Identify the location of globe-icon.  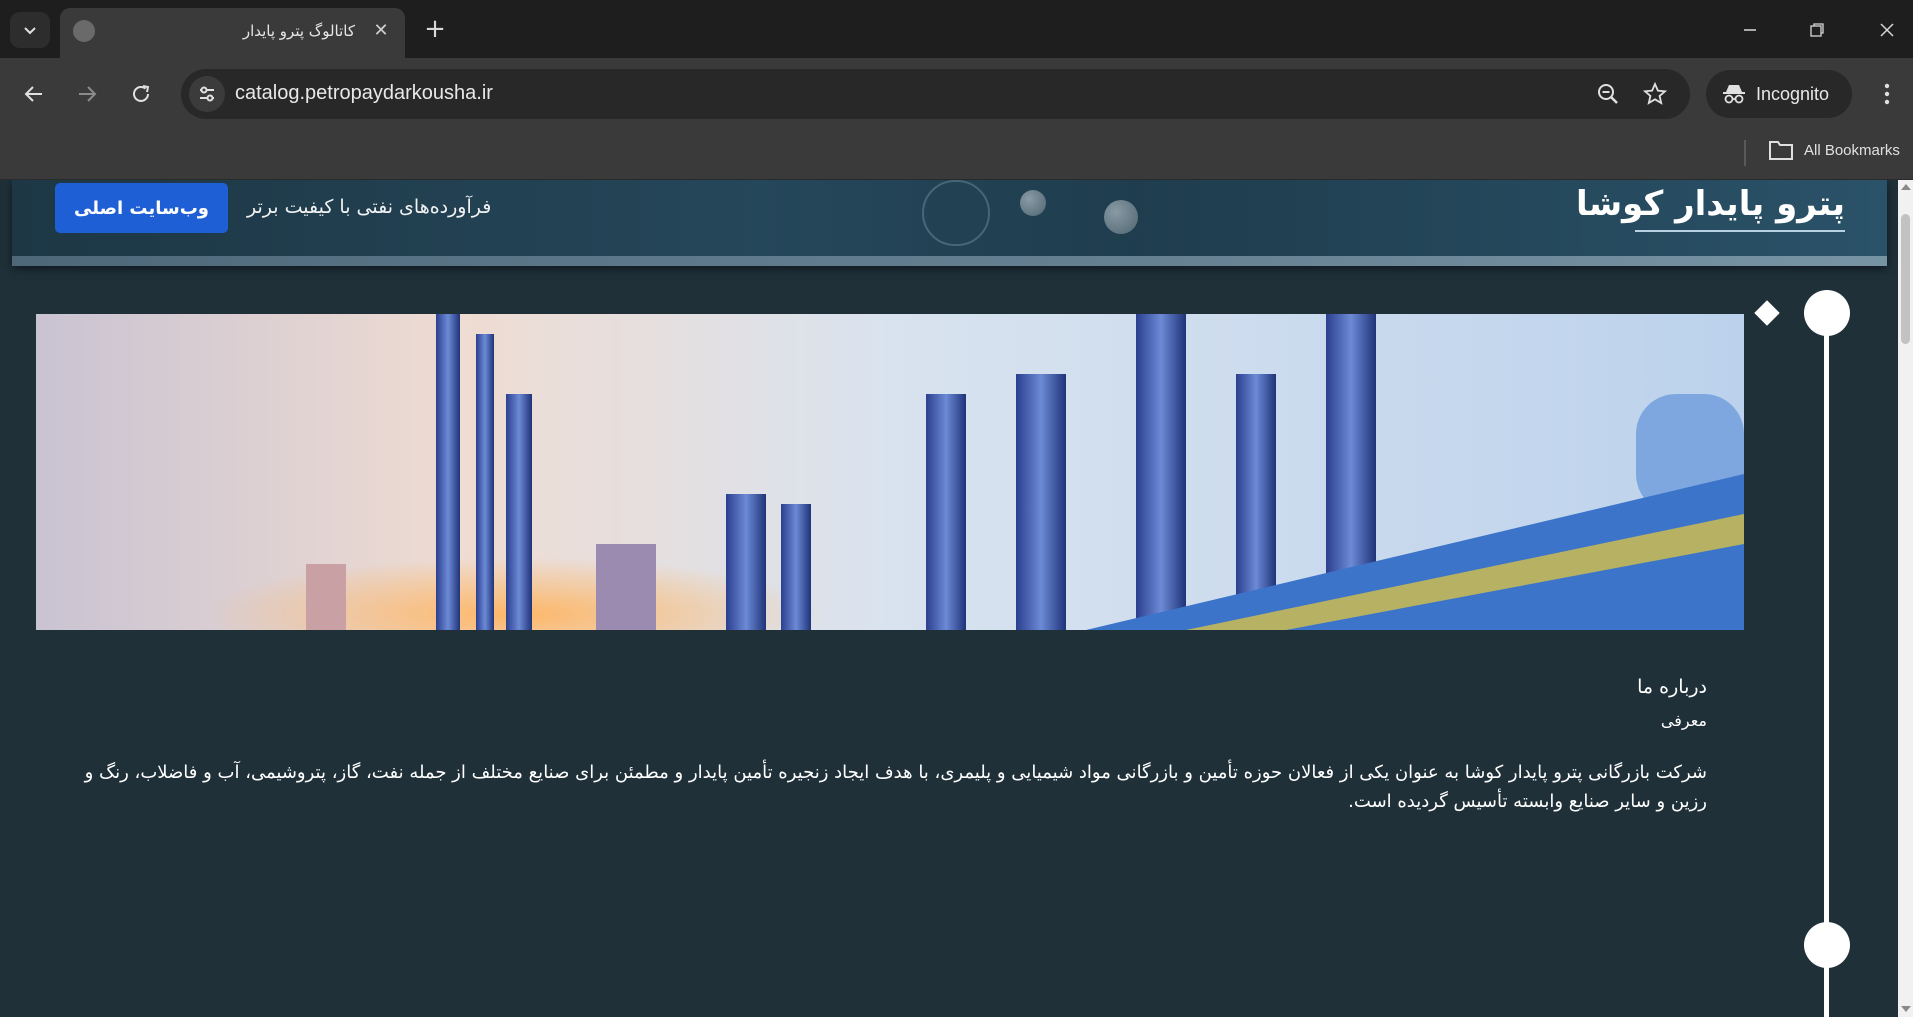
(84, 31).